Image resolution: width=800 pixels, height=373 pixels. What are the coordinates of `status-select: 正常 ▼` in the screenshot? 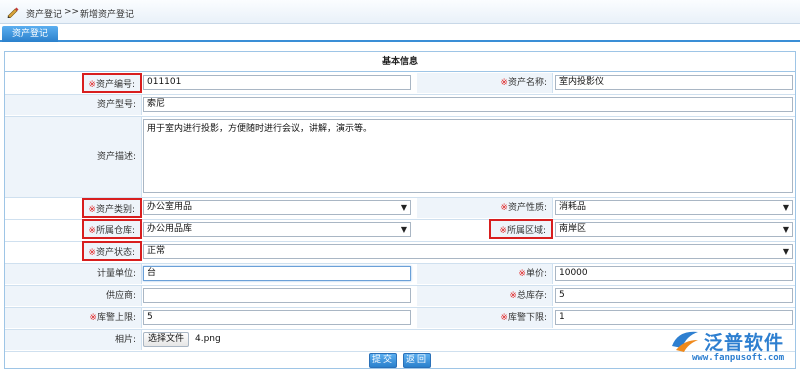 It's located at (468, 251).